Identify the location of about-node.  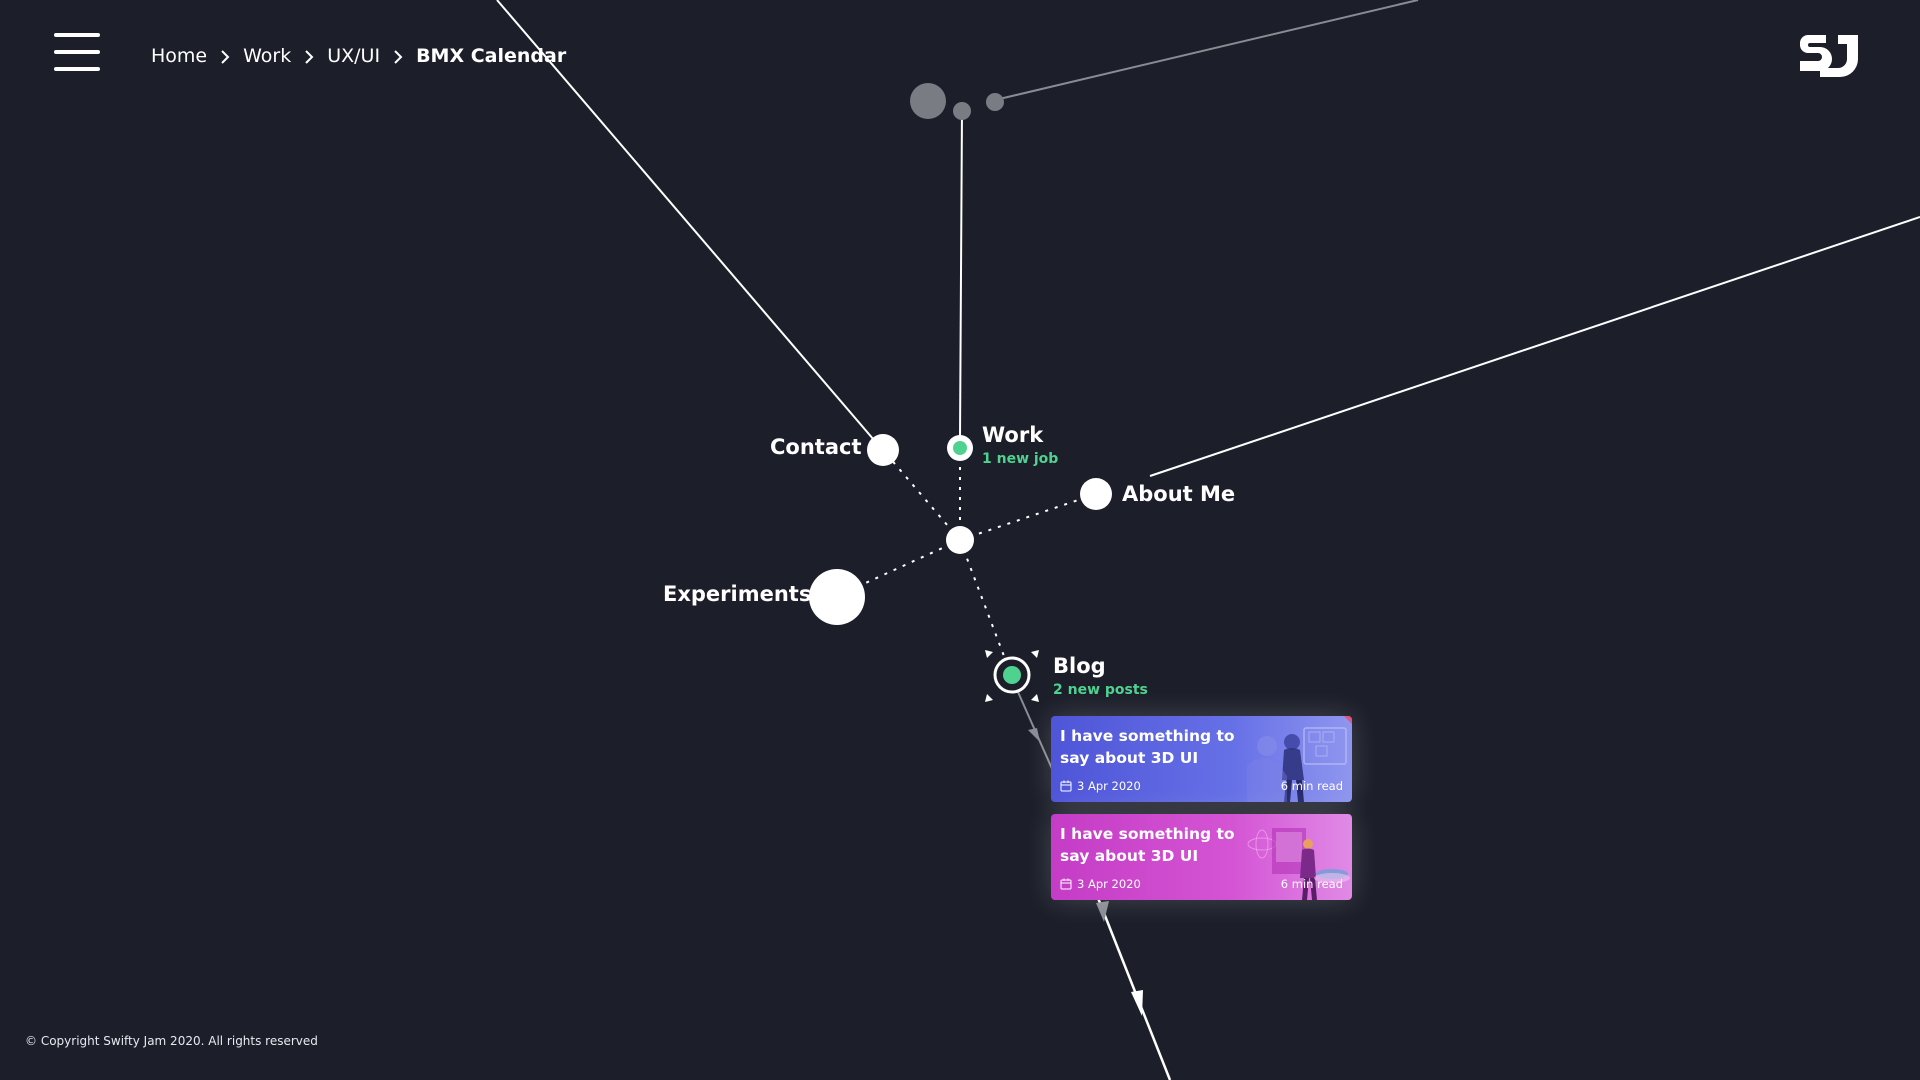
(1096, 494).